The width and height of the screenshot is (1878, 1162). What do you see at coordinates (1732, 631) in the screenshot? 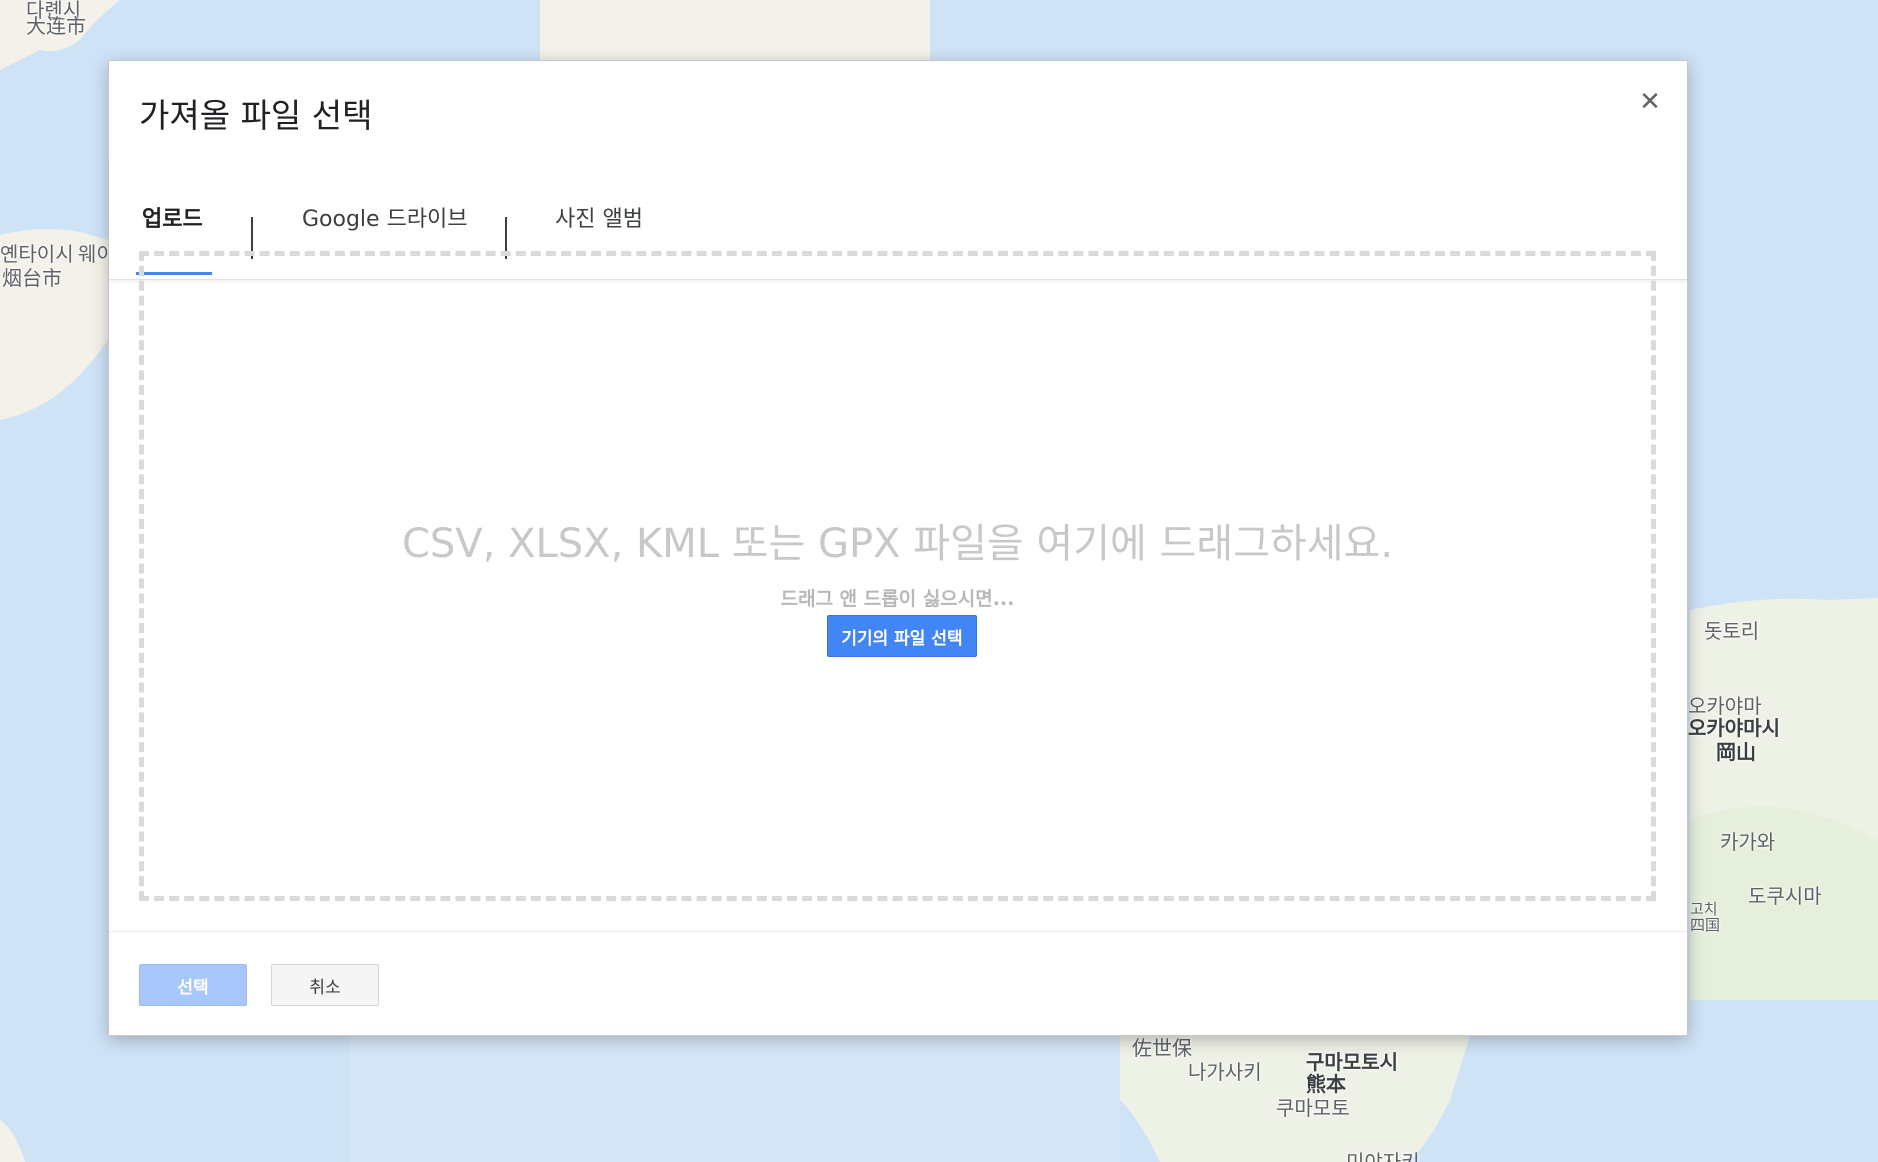
I see `map-label-tottori: 돗토리` at bounding box center [1732, 631].